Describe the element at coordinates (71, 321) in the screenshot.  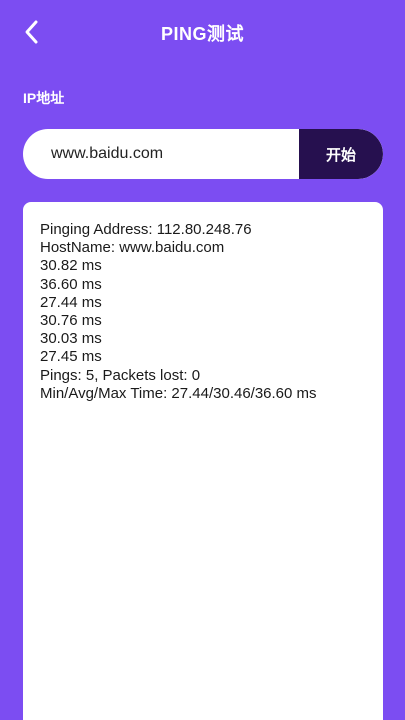
I see `result-line: 30.76 ms` at that location.